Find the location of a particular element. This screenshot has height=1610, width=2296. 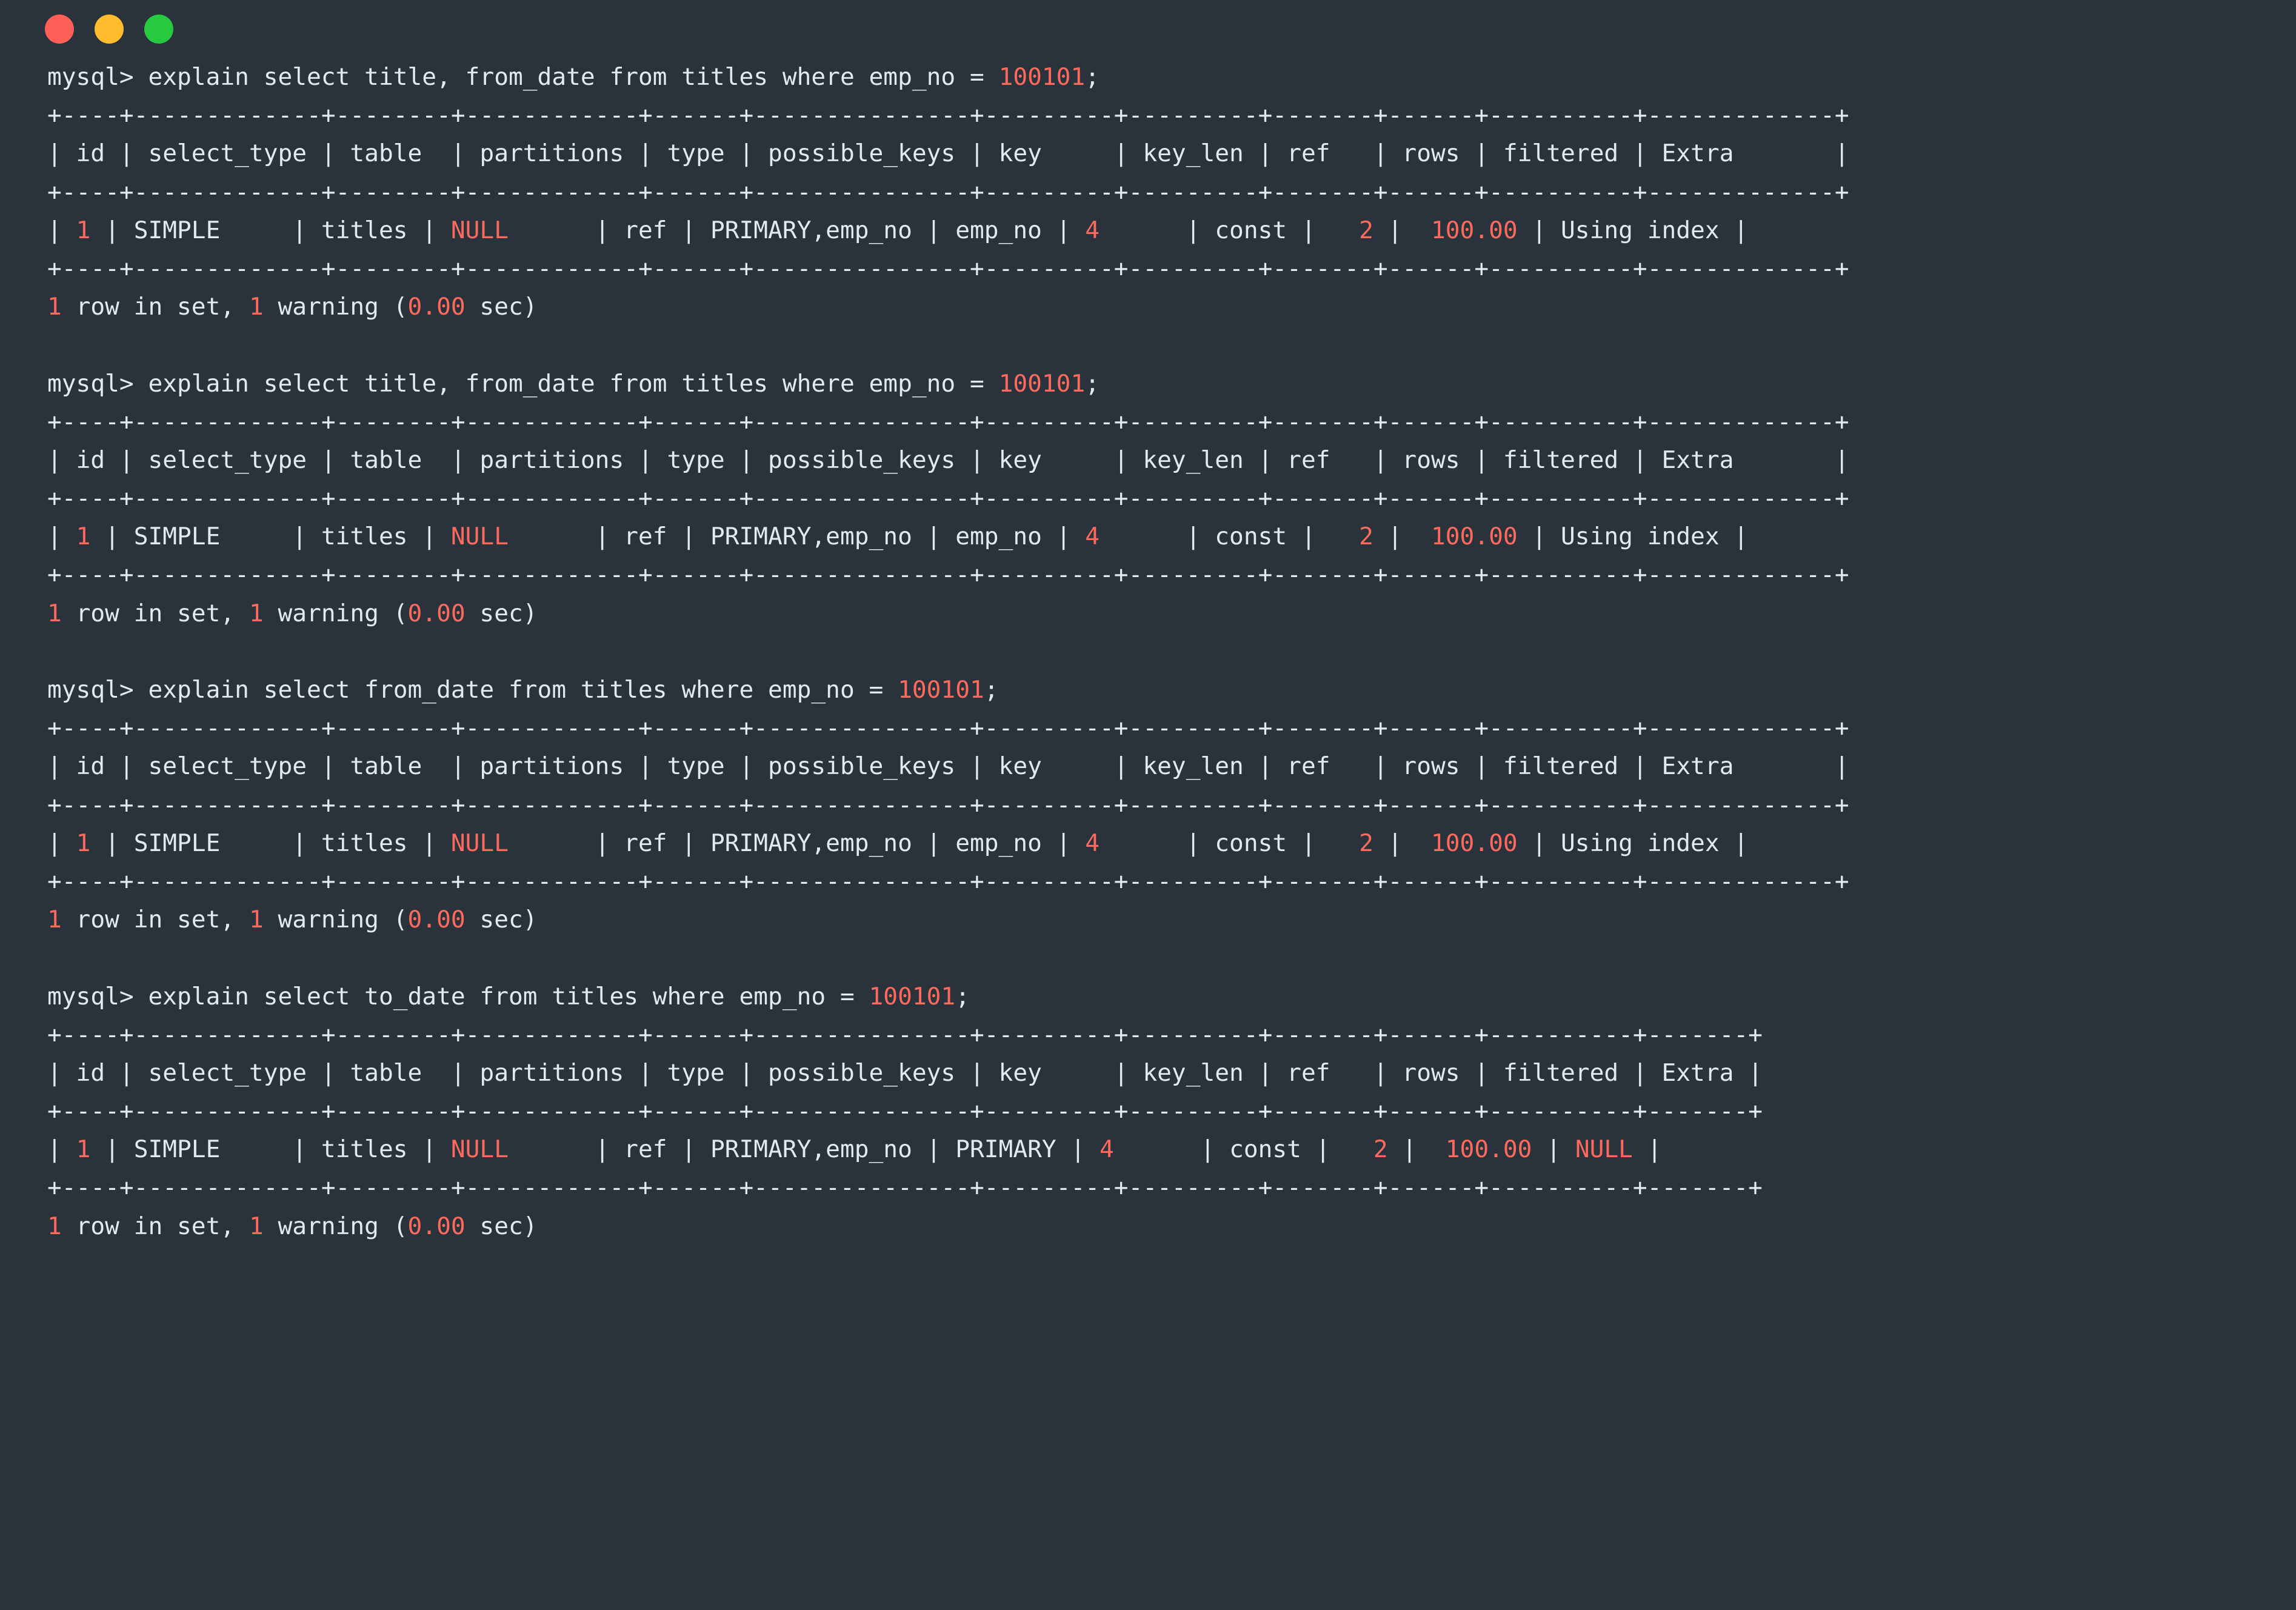

minimize-button-icon is located at coordinates (109, 29).